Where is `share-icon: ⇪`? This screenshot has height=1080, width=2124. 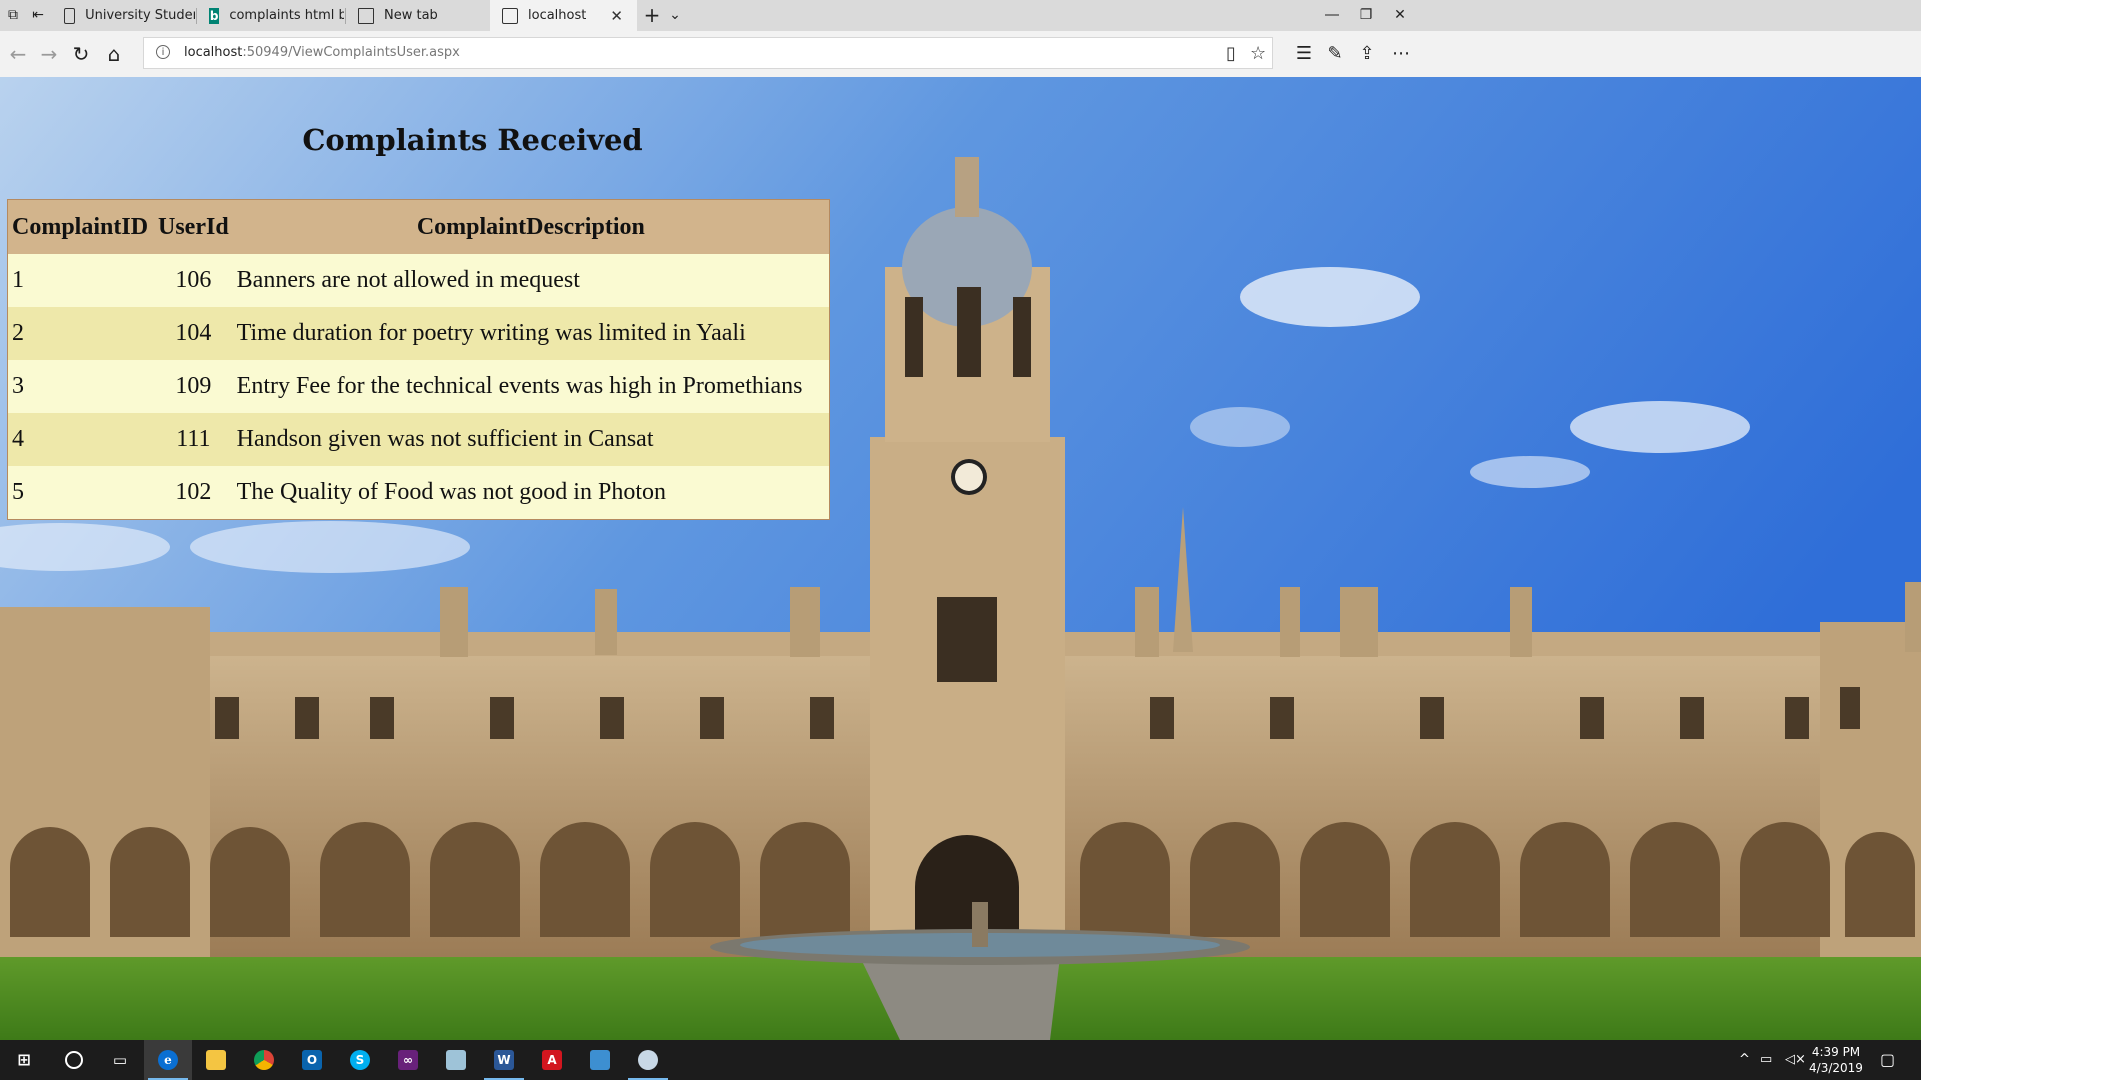
share-icon: ⇪ is located at coordinates (1367, 54).